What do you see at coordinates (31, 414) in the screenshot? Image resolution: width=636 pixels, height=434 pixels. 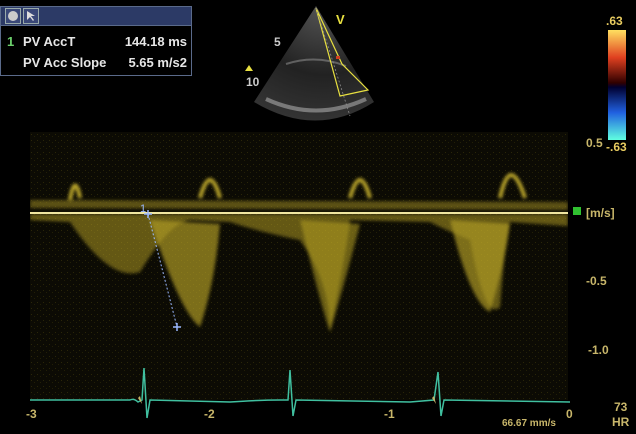 I see `time-label-neg3: -3` at bounding box center [31, 414].